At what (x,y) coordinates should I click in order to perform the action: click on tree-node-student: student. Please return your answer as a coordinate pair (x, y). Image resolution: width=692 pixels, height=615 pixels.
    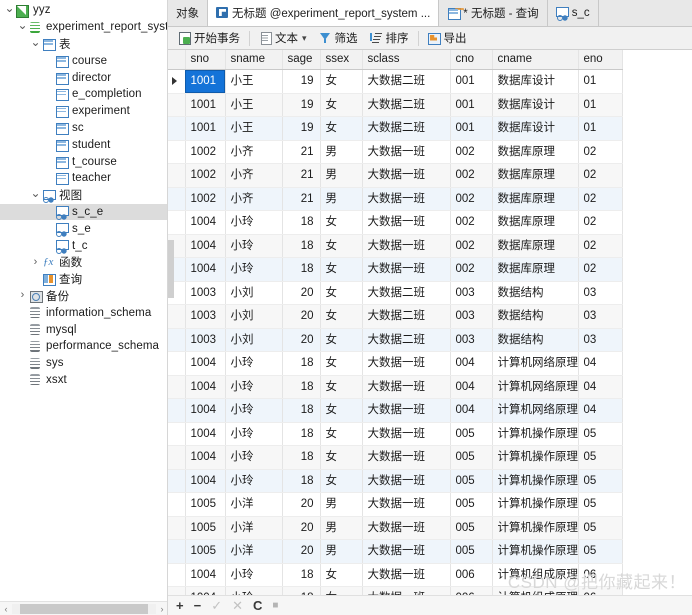
    Looking at the image, I should click on (83, 144).